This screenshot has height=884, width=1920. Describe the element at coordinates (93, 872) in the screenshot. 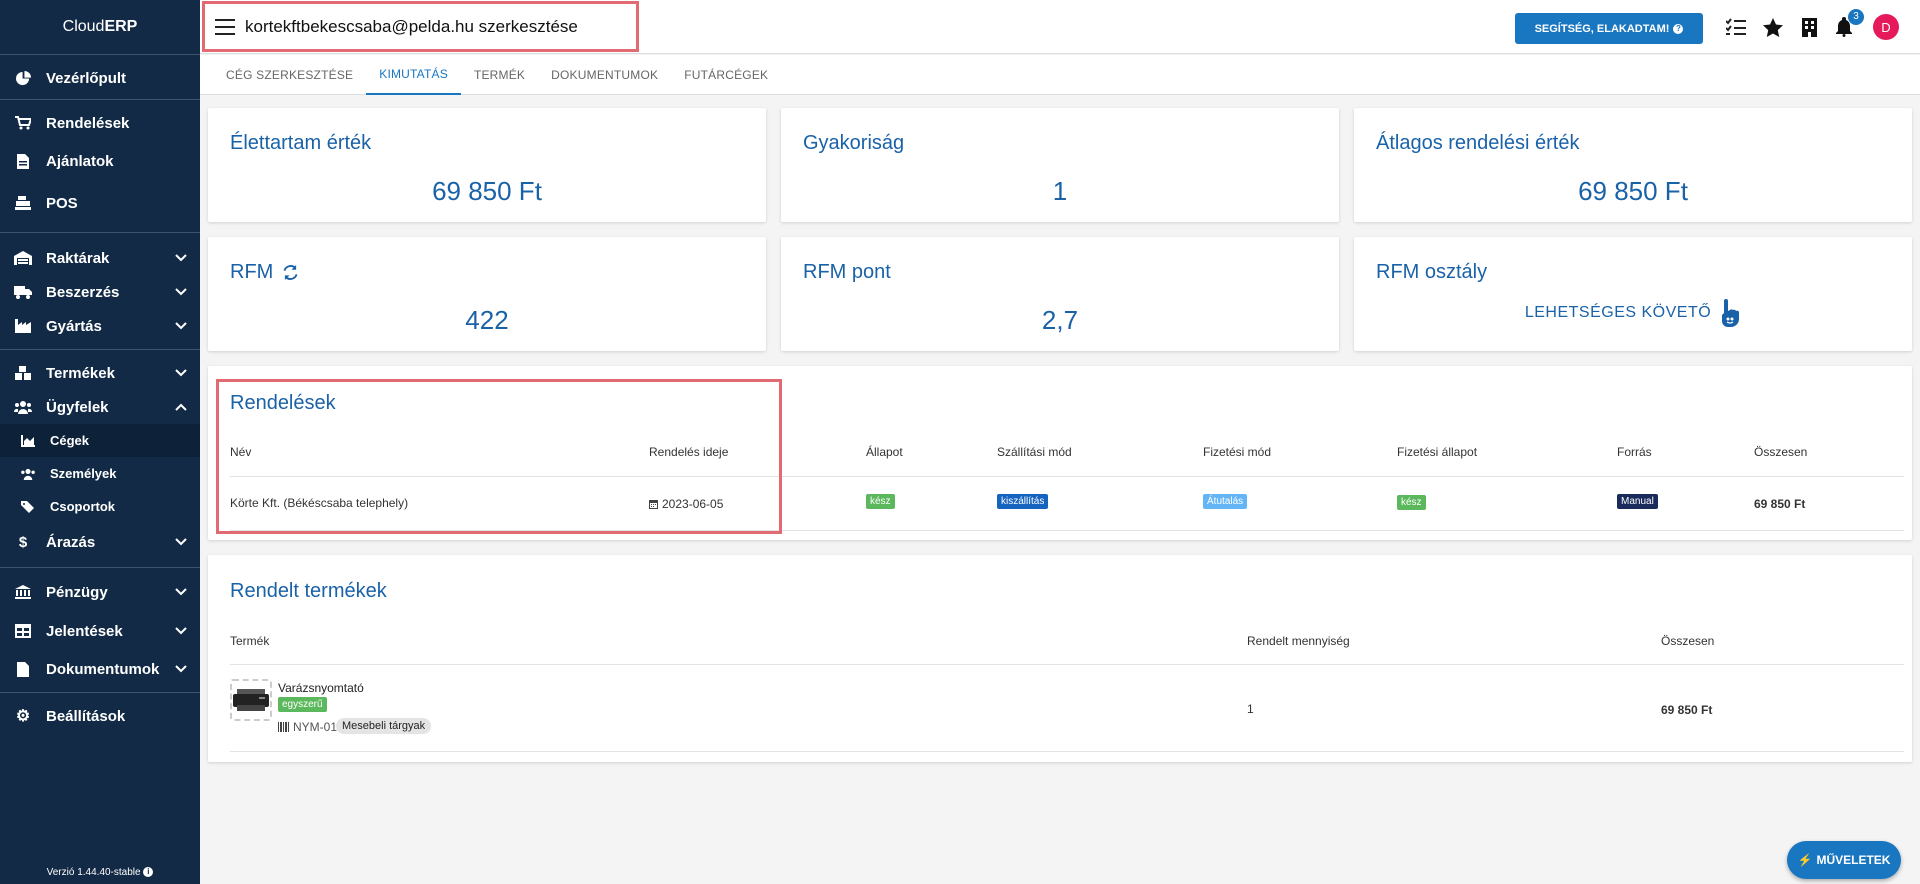

I see `version-text: Verzió 1.44.40-stable` at that location.